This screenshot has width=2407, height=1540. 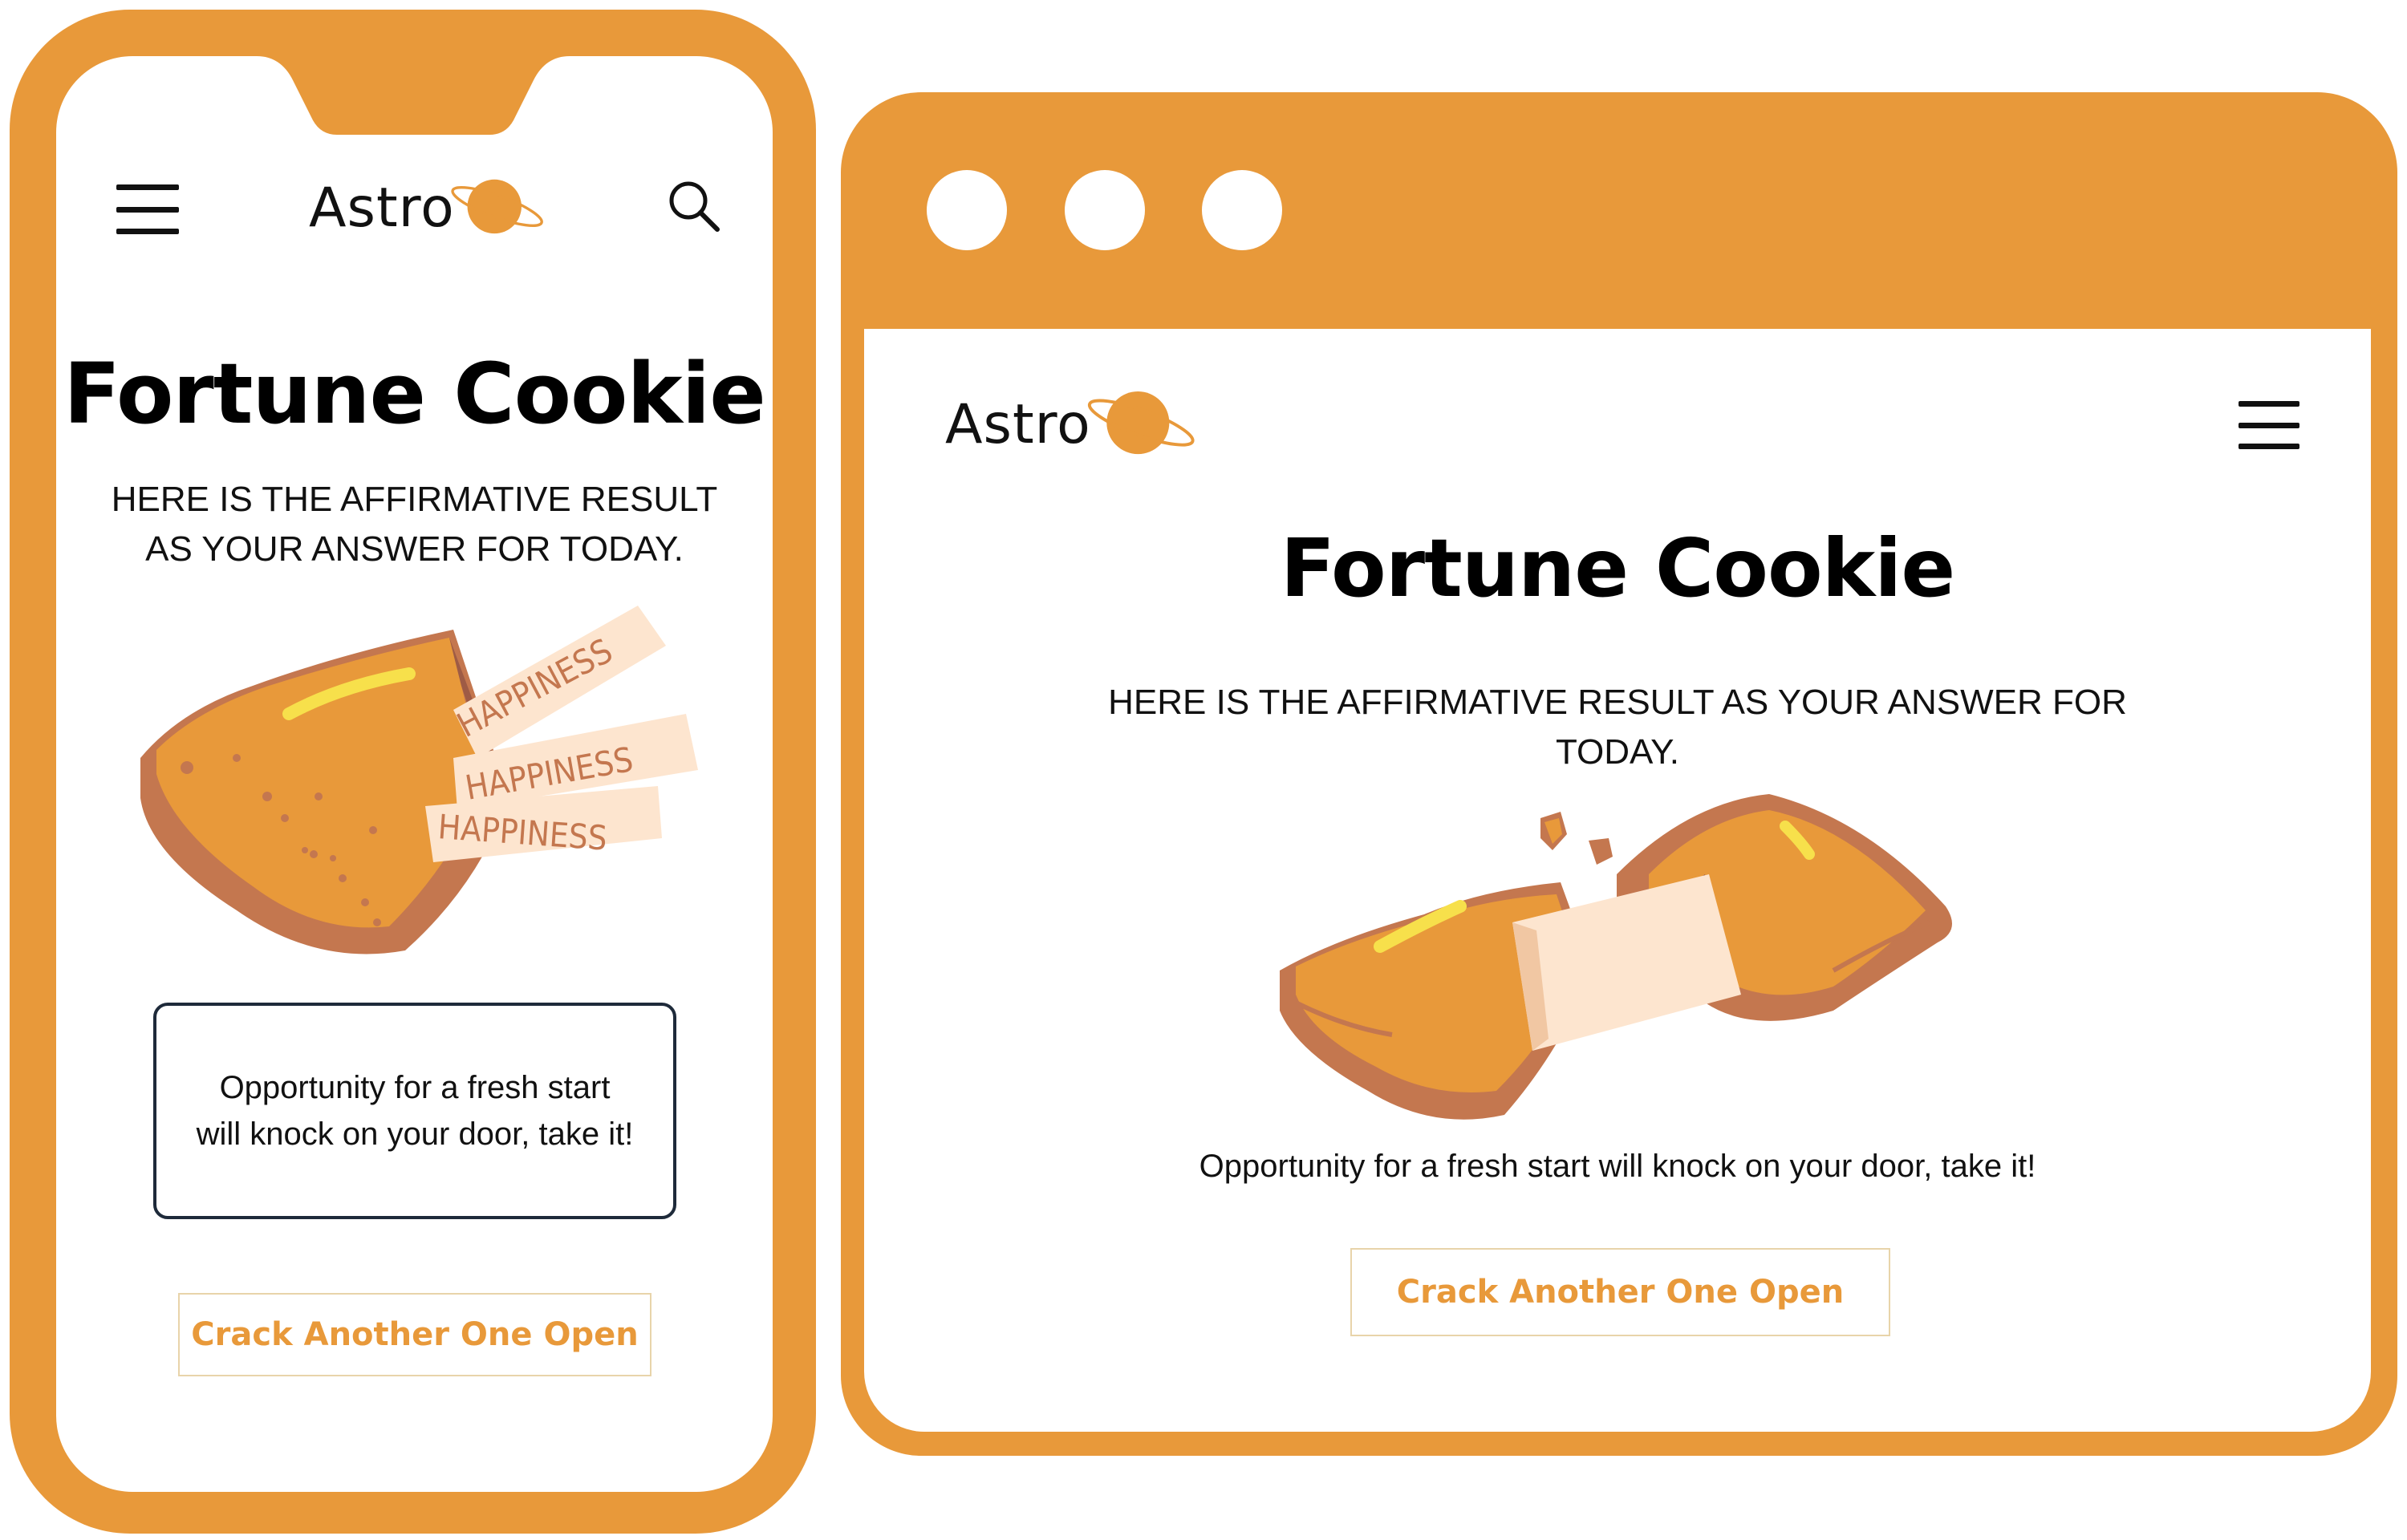 I want to click on mobile-logo: Astro, so click(x=429, y=209).